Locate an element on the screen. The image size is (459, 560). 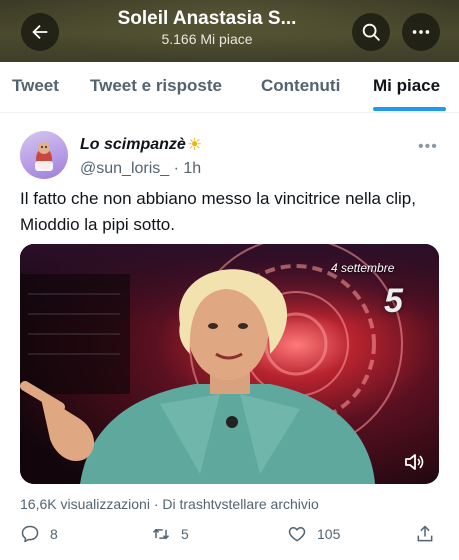
active-tab-indicator is located at coordinates (409, 109).